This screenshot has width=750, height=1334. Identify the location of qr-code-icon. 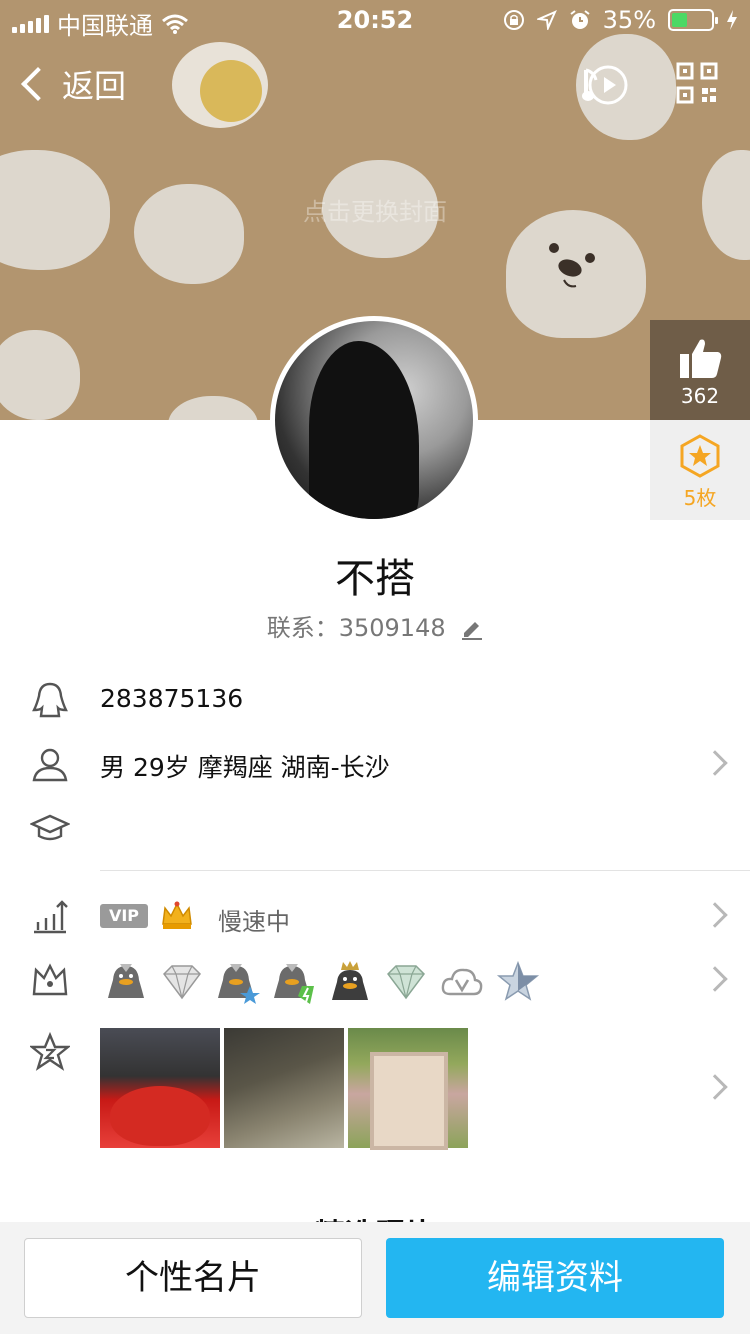
(697, 83).